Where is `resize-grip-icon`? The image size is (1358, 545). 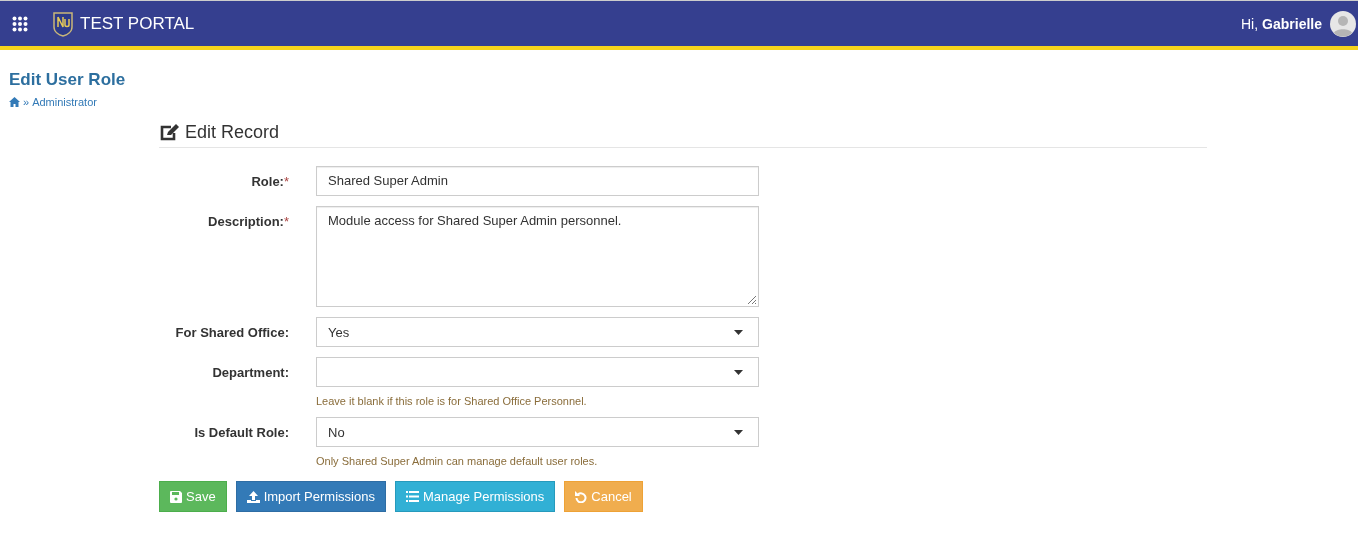
resize-grip-icon is located at coordinates (751, 299).